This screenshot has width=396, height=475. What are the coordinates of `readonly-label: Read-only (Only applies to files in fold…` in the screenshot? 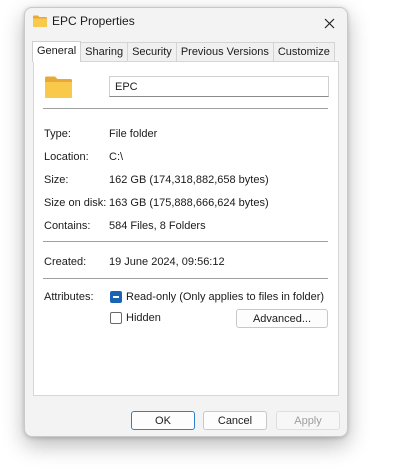 It's located at (225, 297).